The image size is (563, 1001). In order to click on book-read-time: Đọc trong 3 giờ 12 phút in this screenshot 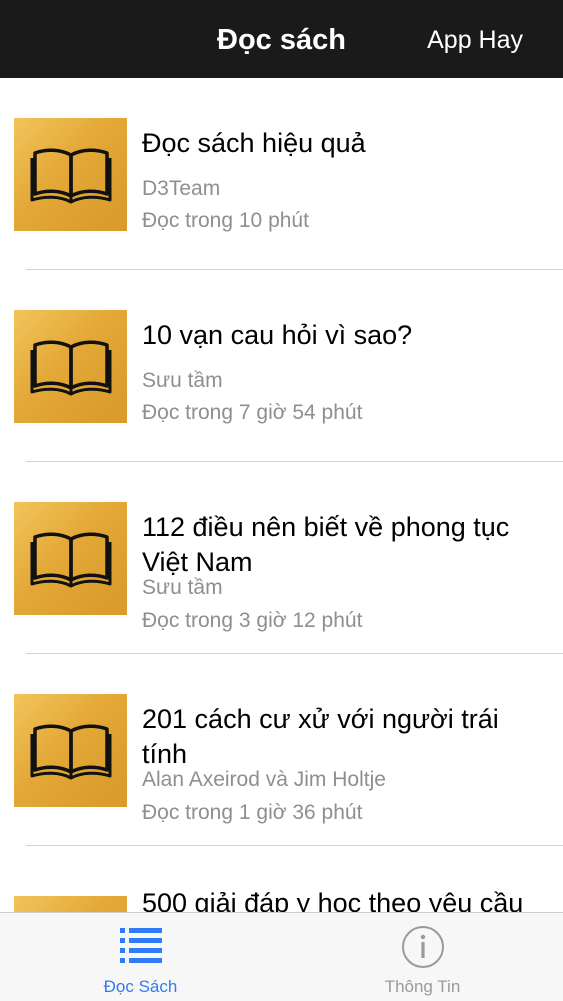, I will do `click(252, 620)`.